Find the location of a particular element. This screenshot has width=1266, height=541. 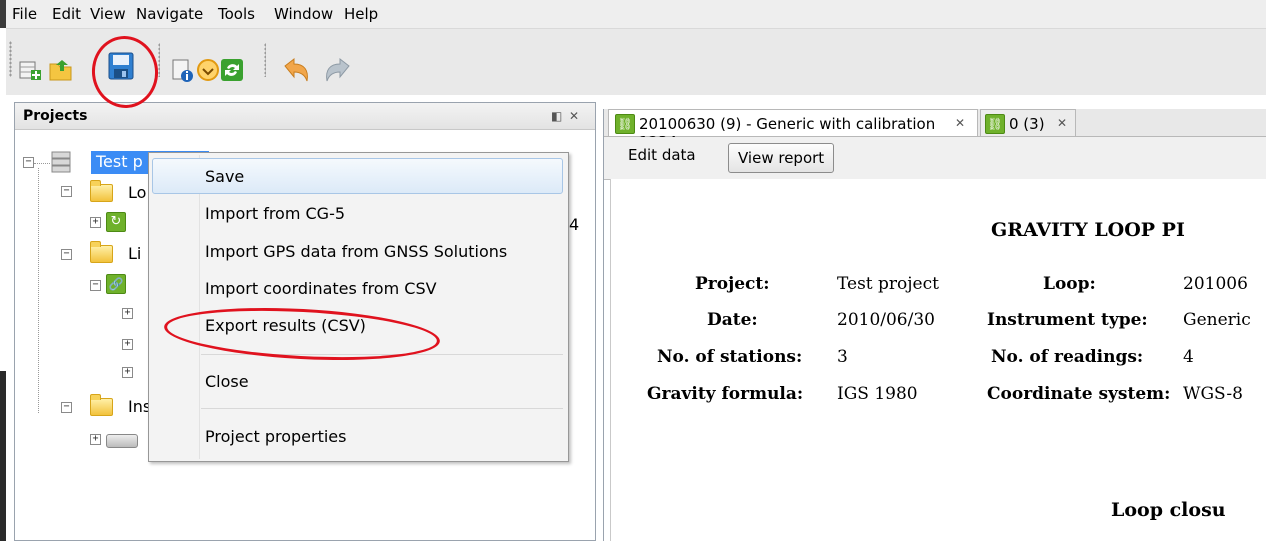

label-gravity-formula: Gravity formula: is located at coordinates (725, 394).